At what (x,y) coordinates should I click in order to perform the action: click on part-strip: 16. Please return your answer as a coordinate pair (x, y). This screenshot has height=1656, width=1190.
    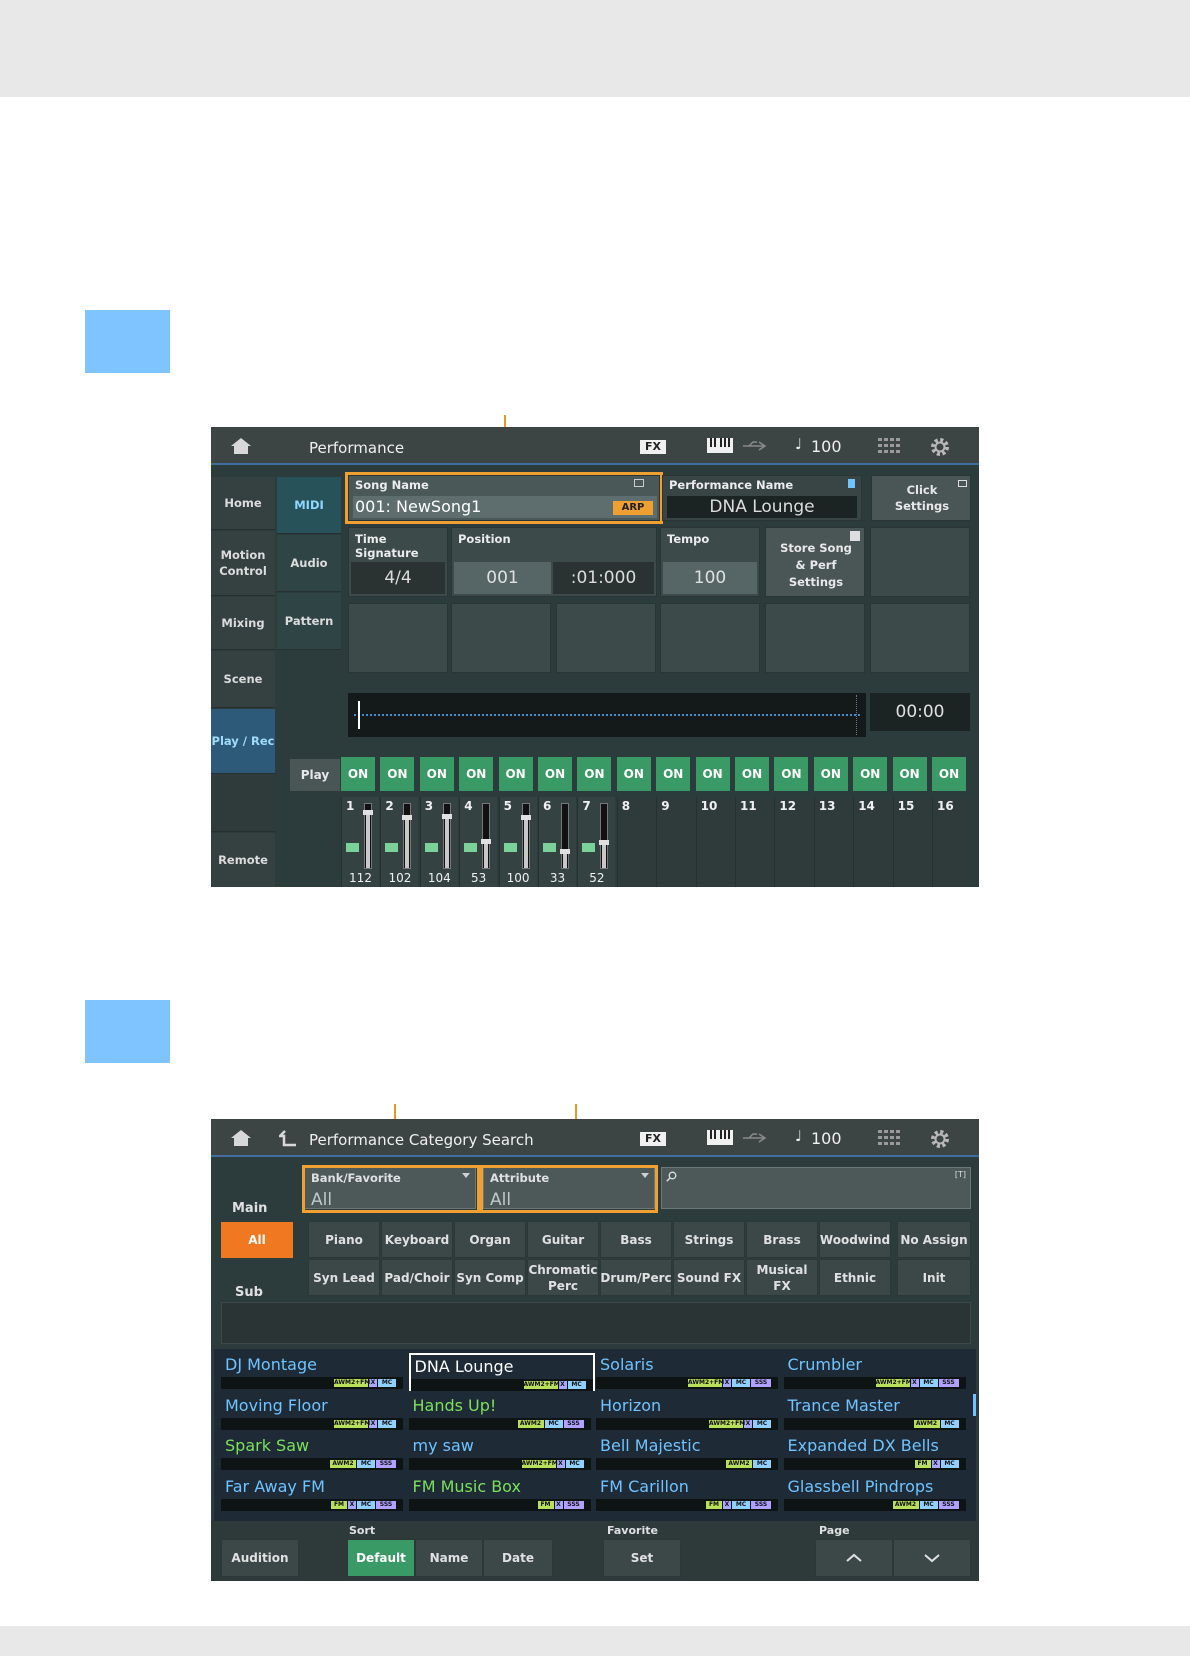
    Looking at the image, I should click on (951, 842).